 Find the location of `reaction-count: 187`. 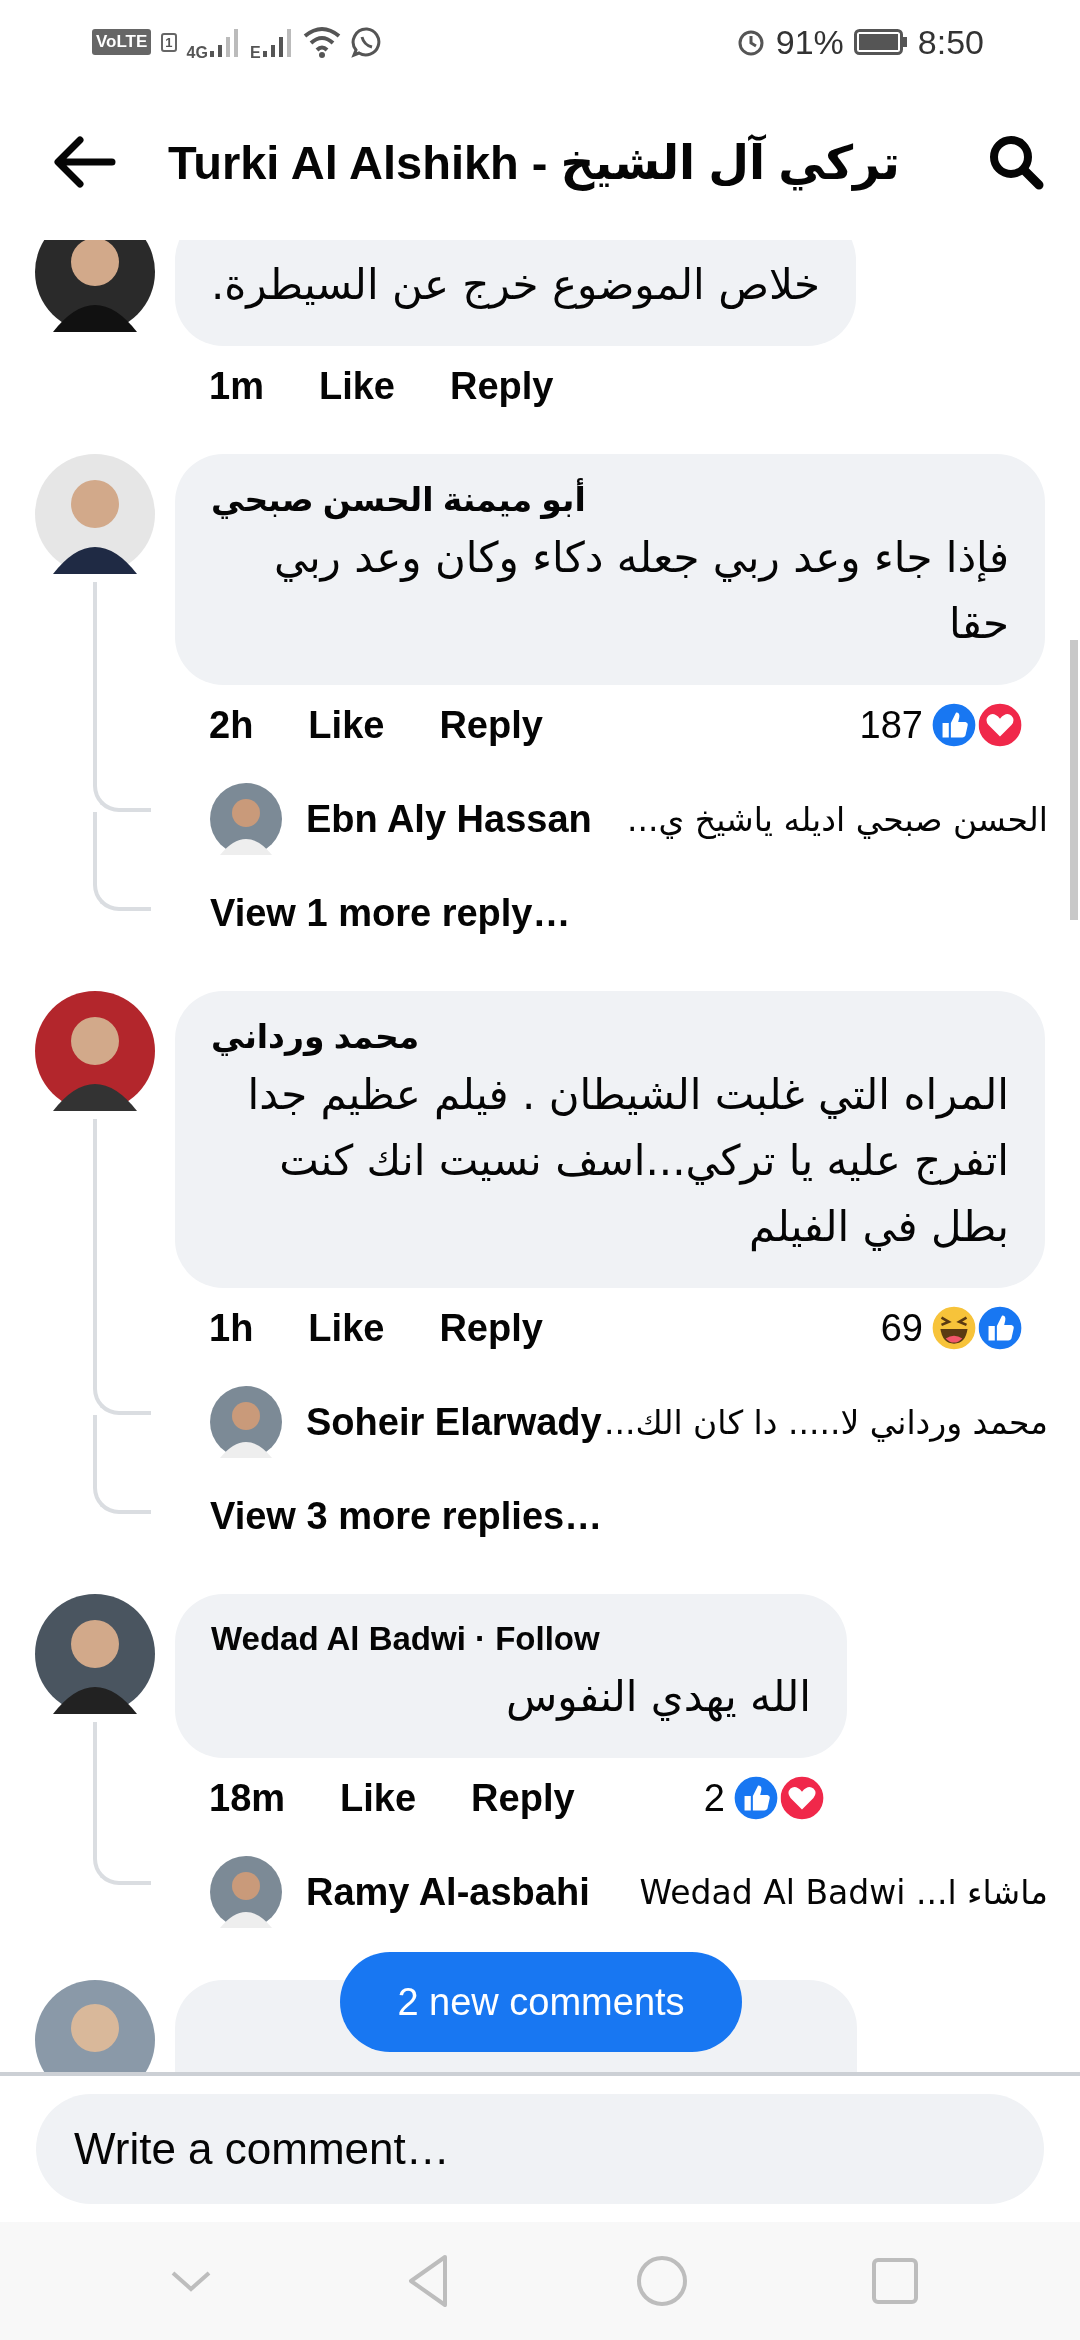

reaction-count: 187 is located at coordinates (891, 725).